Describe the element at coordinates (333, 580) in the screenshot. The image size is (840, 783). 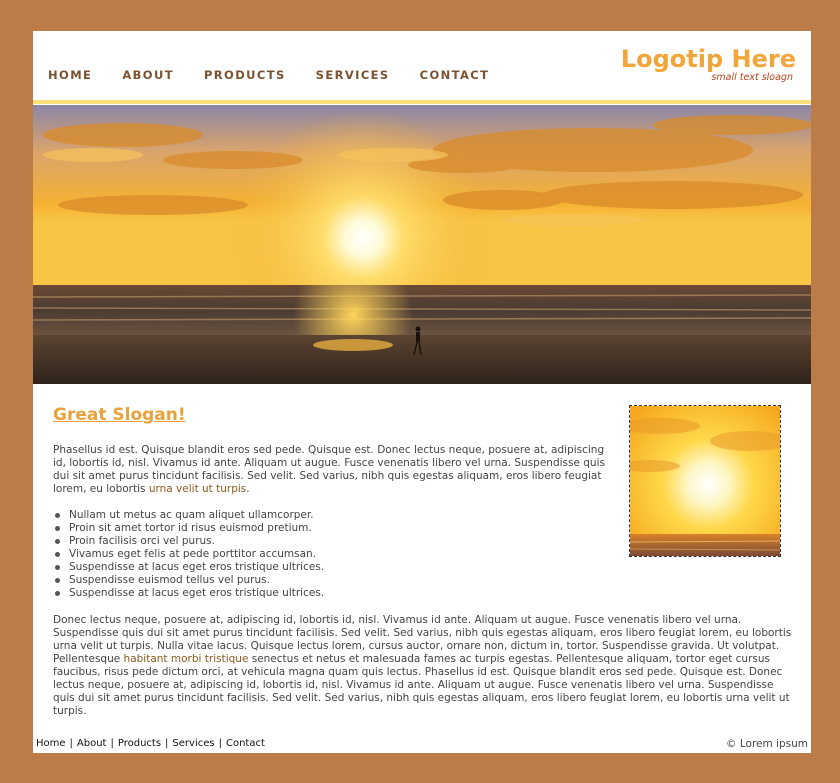
I see `list-item: Suspendisse euismod tellus vel purus.` at that location.